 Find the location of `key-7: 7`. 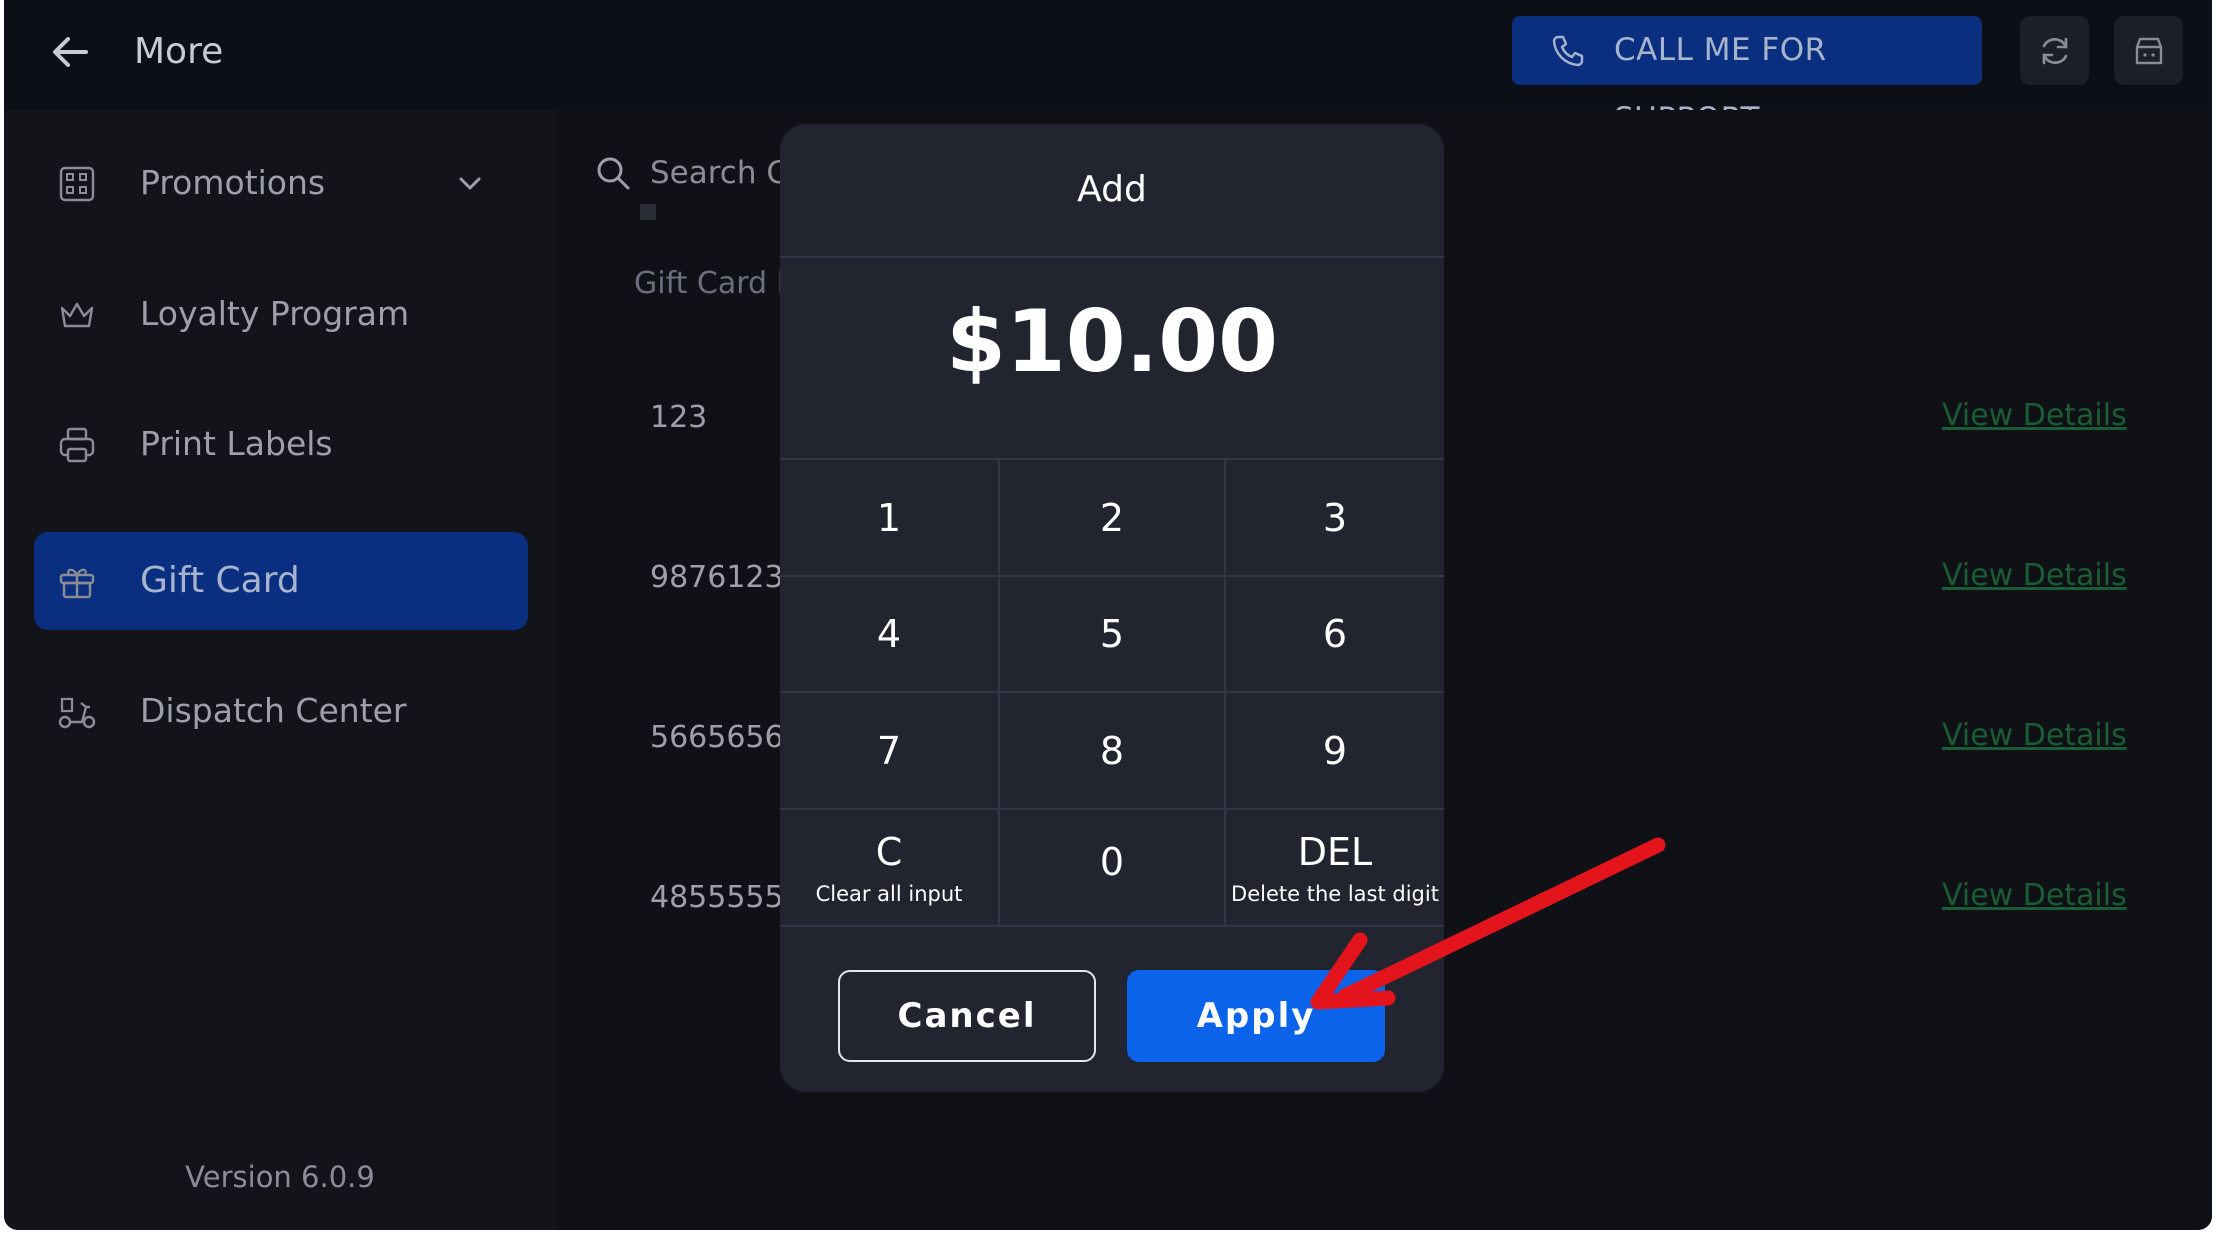

key-7: 7 is located at coordinates (889, 750).